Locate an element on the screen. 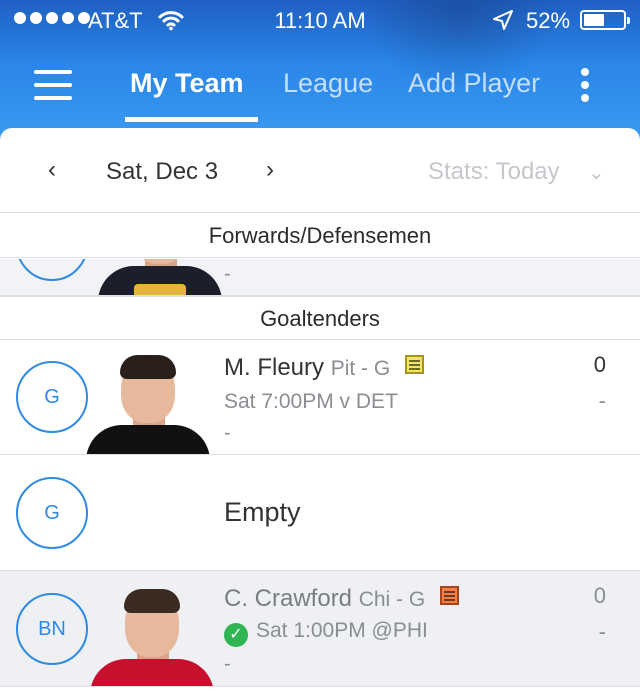 The image size is (640, 697). roster-row-partial: - is located at coordinates (320, 277).